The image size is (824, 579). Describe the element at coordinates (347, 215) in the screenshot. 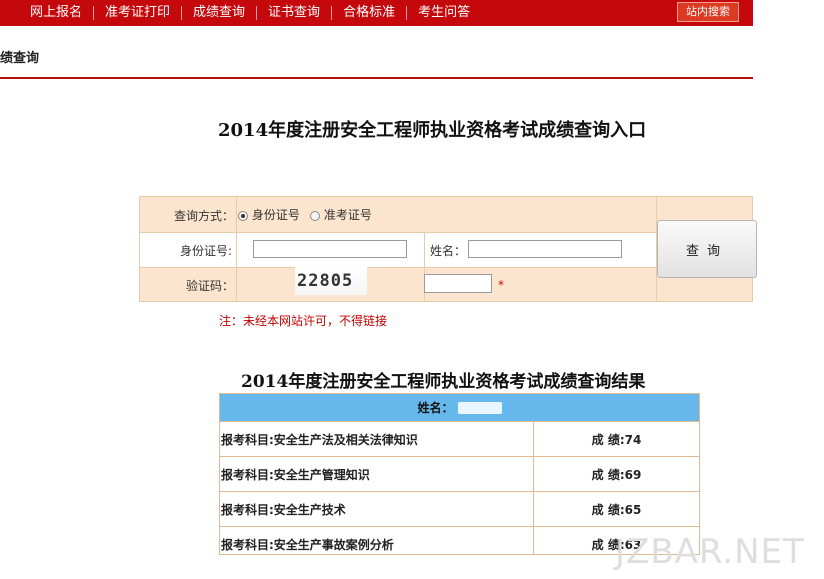

I see `method-option-admission-label: 准考证号` at that location.